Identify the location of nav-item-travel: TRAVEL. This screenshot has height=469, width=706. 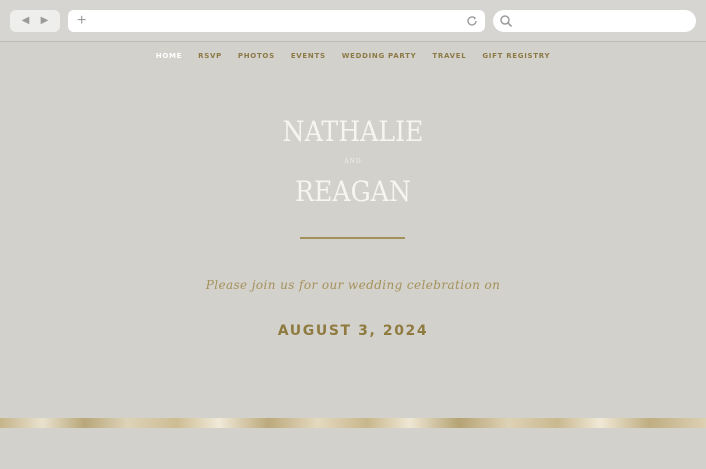
(449, 56).